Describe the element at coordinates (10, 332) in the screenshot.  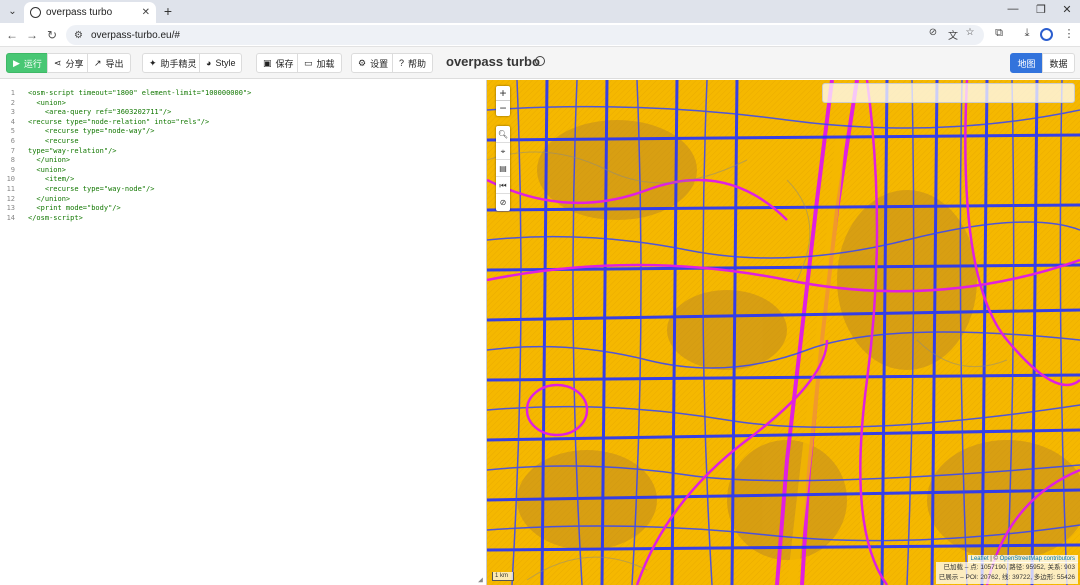
I see `line-gutter: 1 2 3 4 5 6 7 8 9 10 11 12 13 14` at that location.